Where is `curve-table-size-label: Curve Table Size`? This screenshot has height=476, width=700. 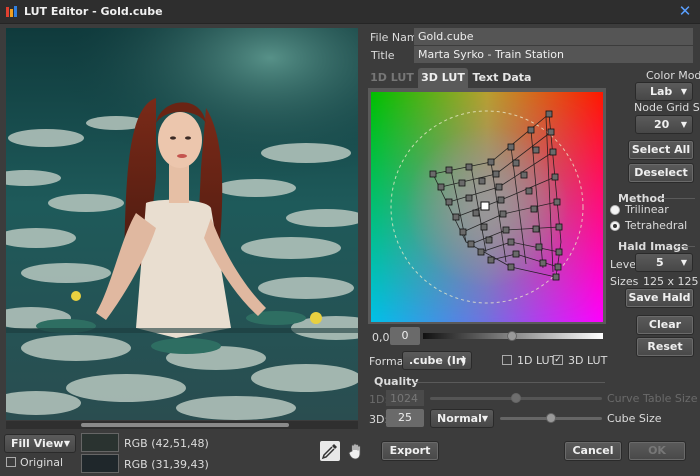 curve-table-size-label: Curve Table Size is located at coordinates (652, 398).